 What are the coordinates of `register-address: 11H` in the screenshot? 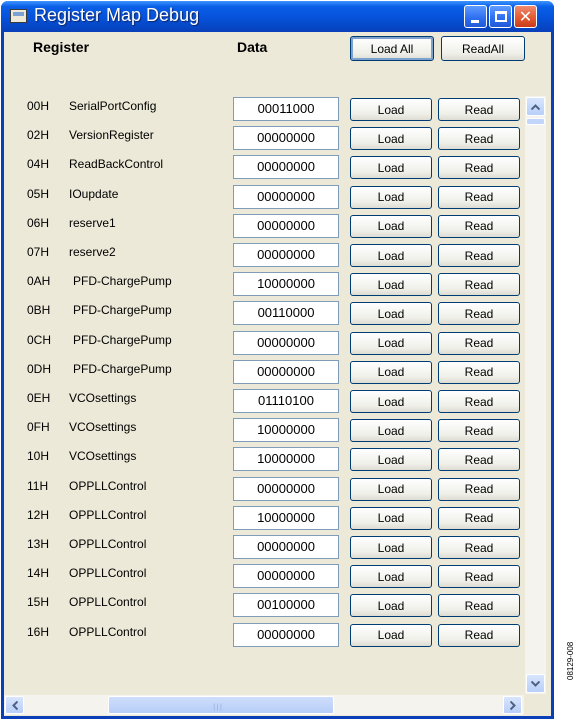 It's located at (38, 485).